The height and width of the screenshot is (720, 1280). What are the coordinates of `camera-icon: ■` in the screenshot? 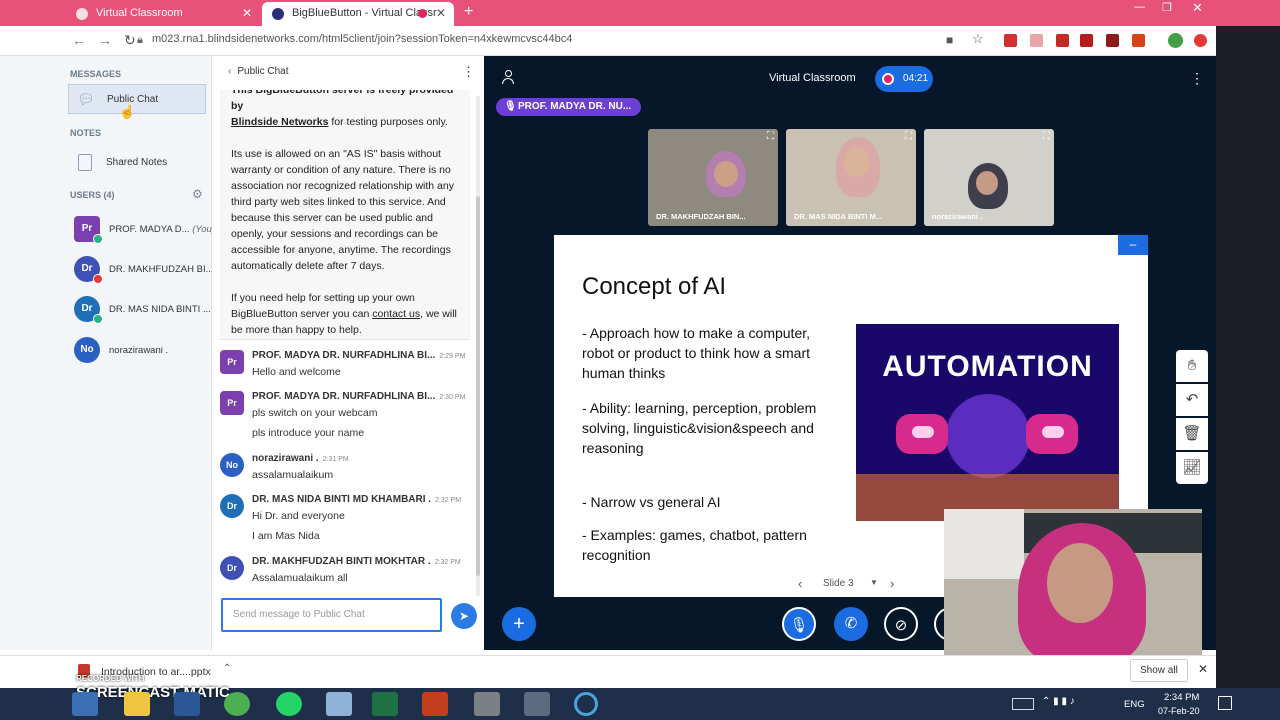 It's located at (949, 40).